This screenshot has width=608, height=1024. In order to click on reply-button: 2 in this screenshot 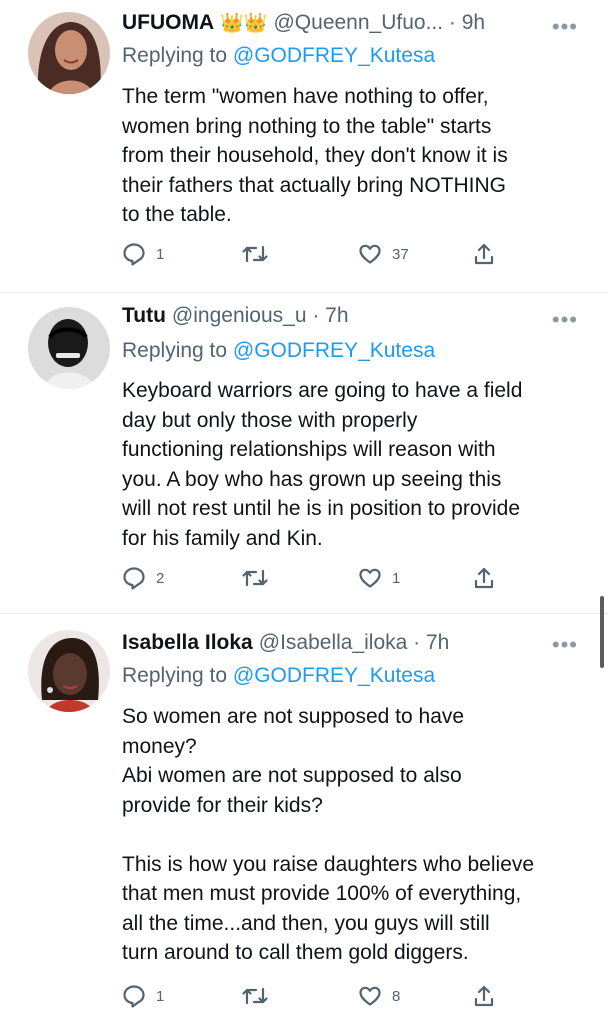, I will do `click(143, 578)`.